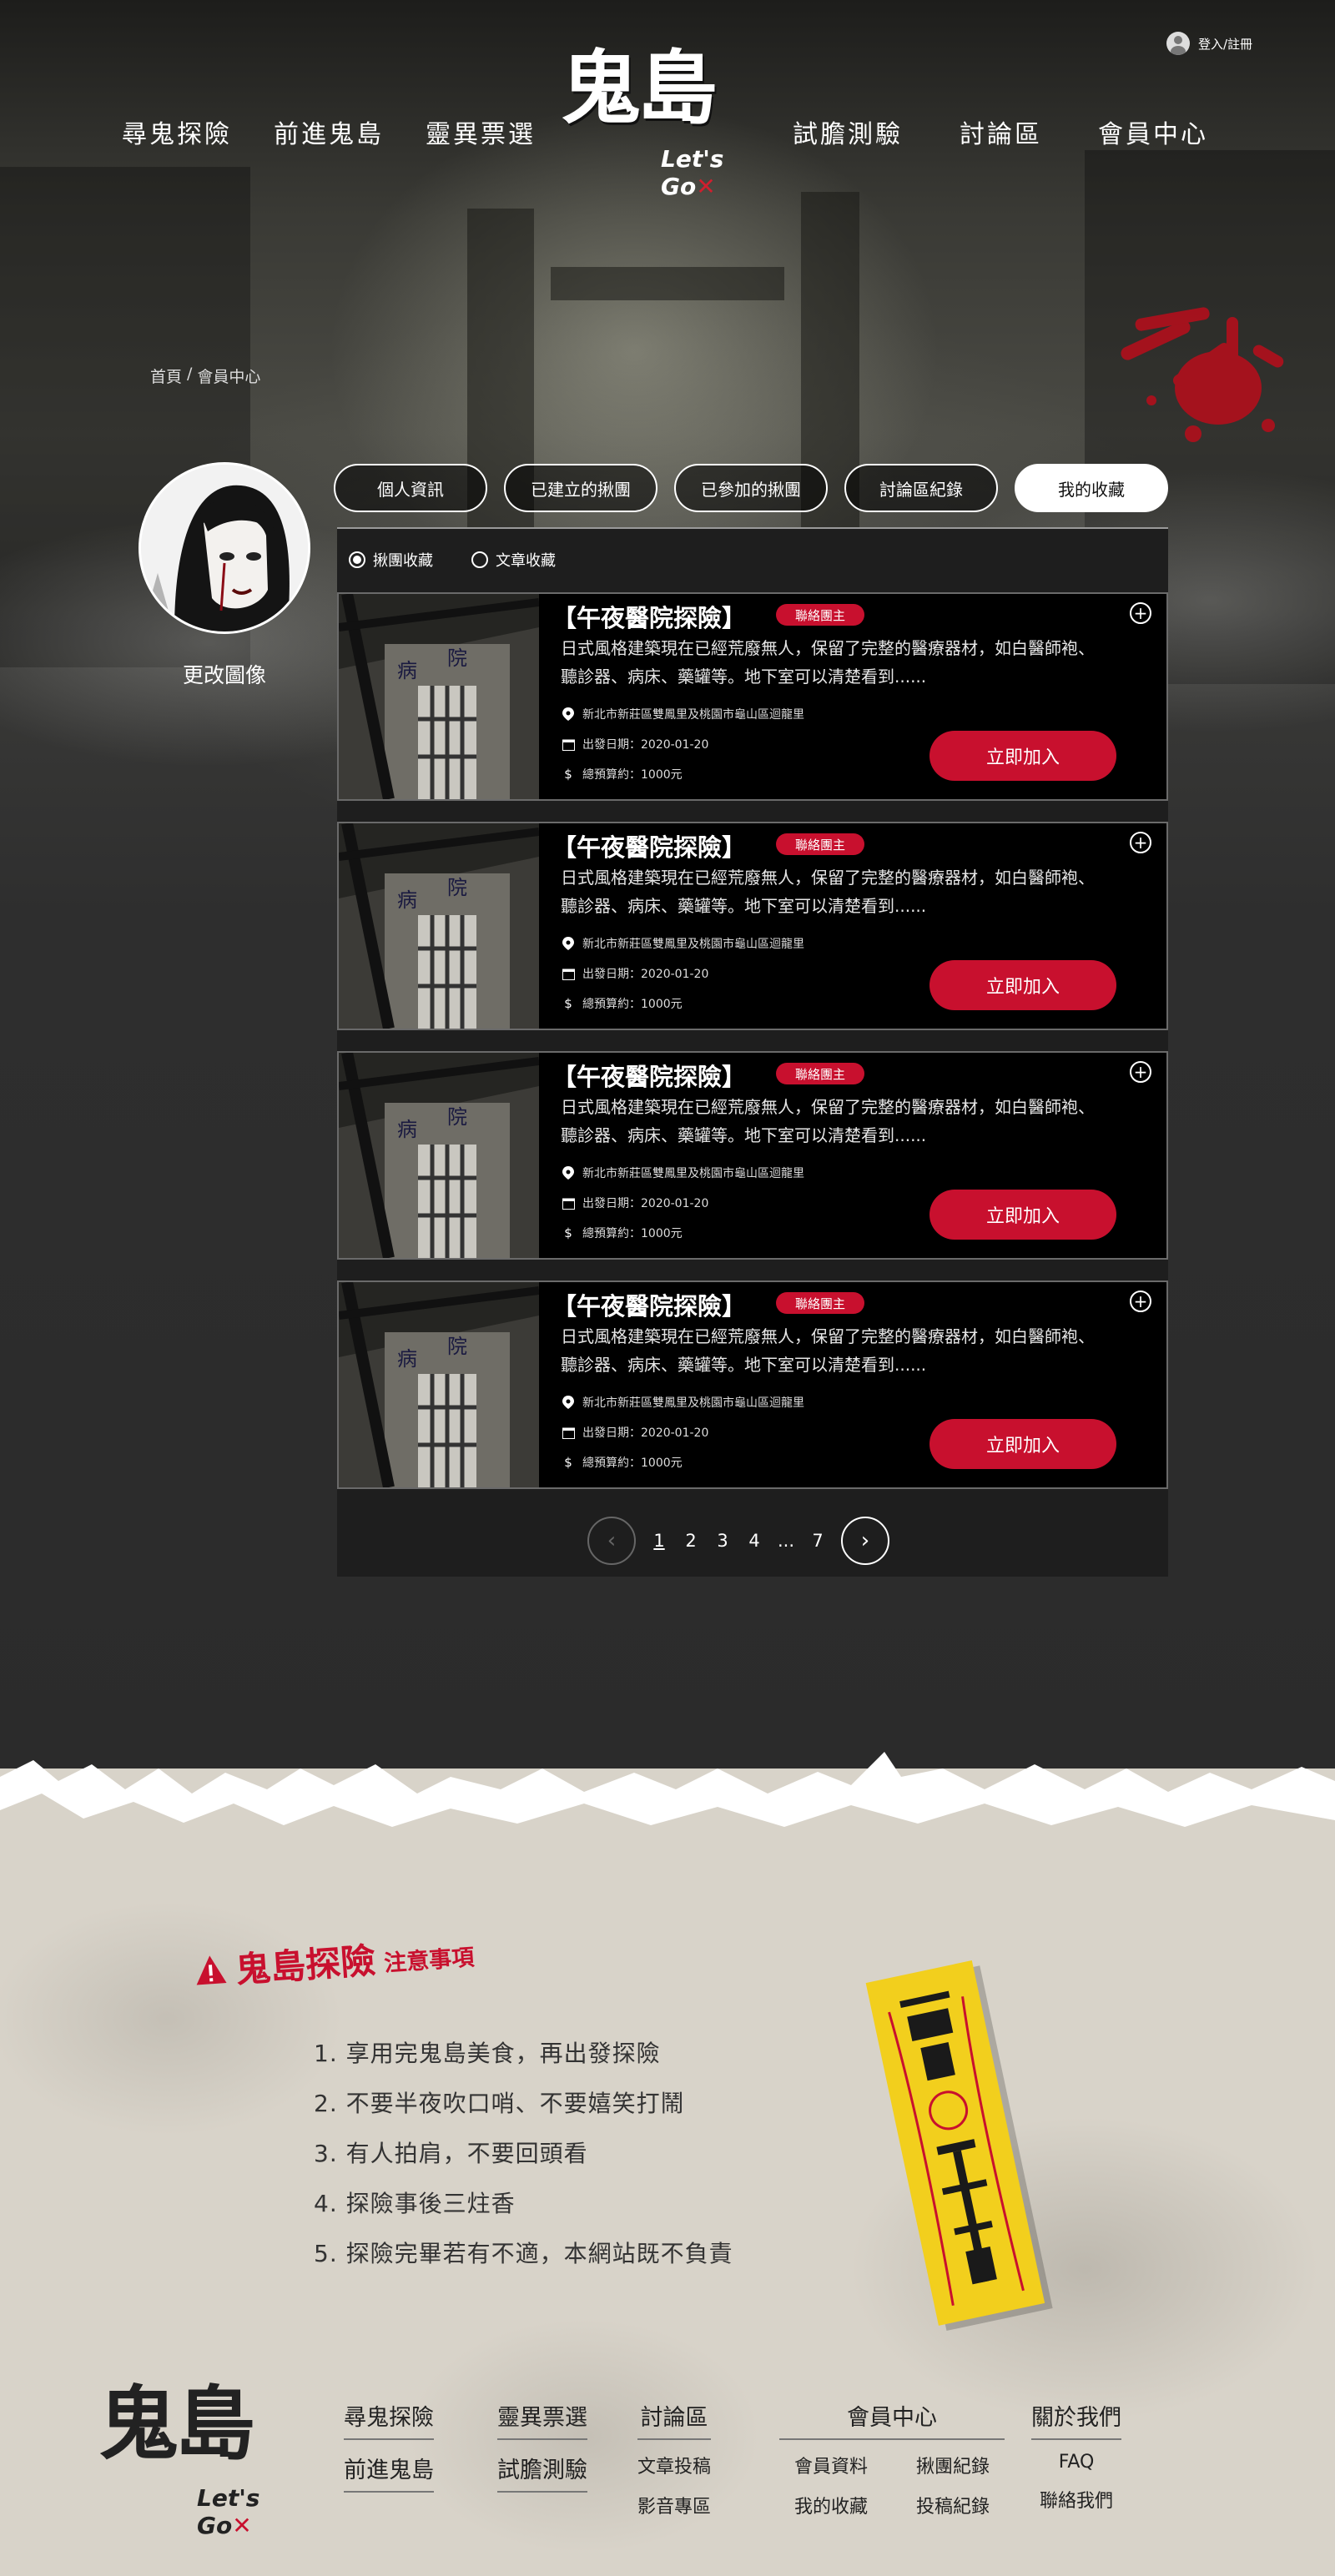 The width and height of the screenshot is (1335, 2576). Describe the element at coordinates (848, 131) in the screenshot. I see `nav-item-courage-test: 試膽測驗` at that location.